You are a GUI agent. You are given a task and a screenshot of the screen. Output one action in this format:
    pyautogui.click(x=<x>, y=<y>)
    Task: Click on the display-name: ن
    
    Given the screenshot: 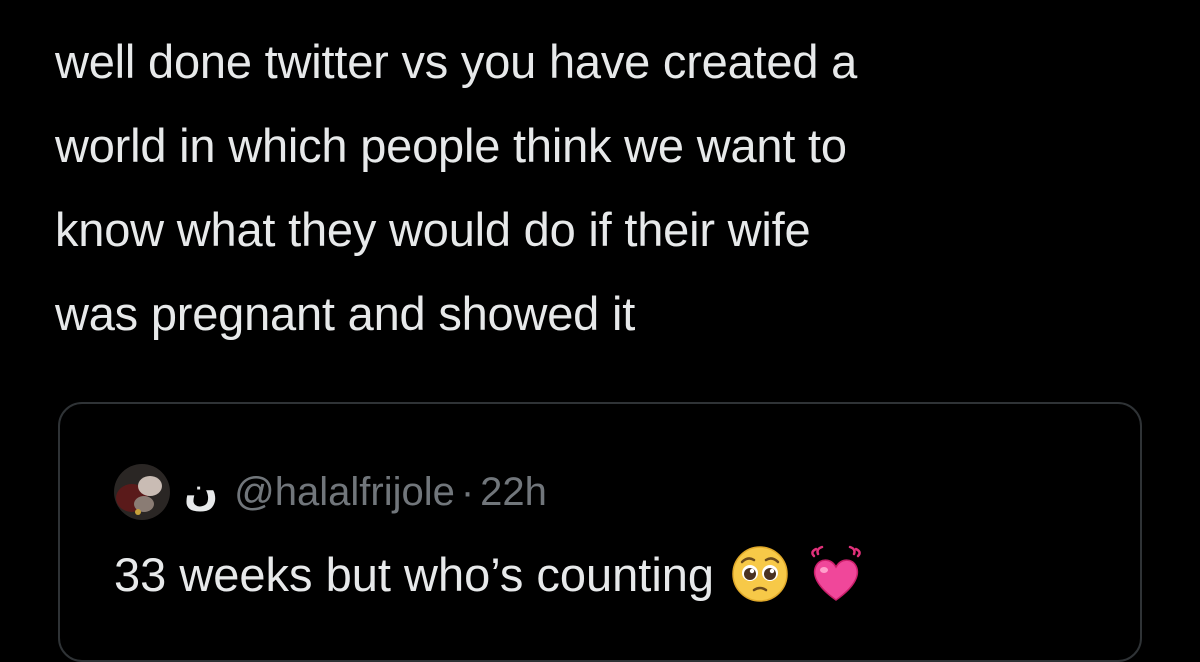 What is the action you would take?
    pyautogui.click(x=201, y=492)
    